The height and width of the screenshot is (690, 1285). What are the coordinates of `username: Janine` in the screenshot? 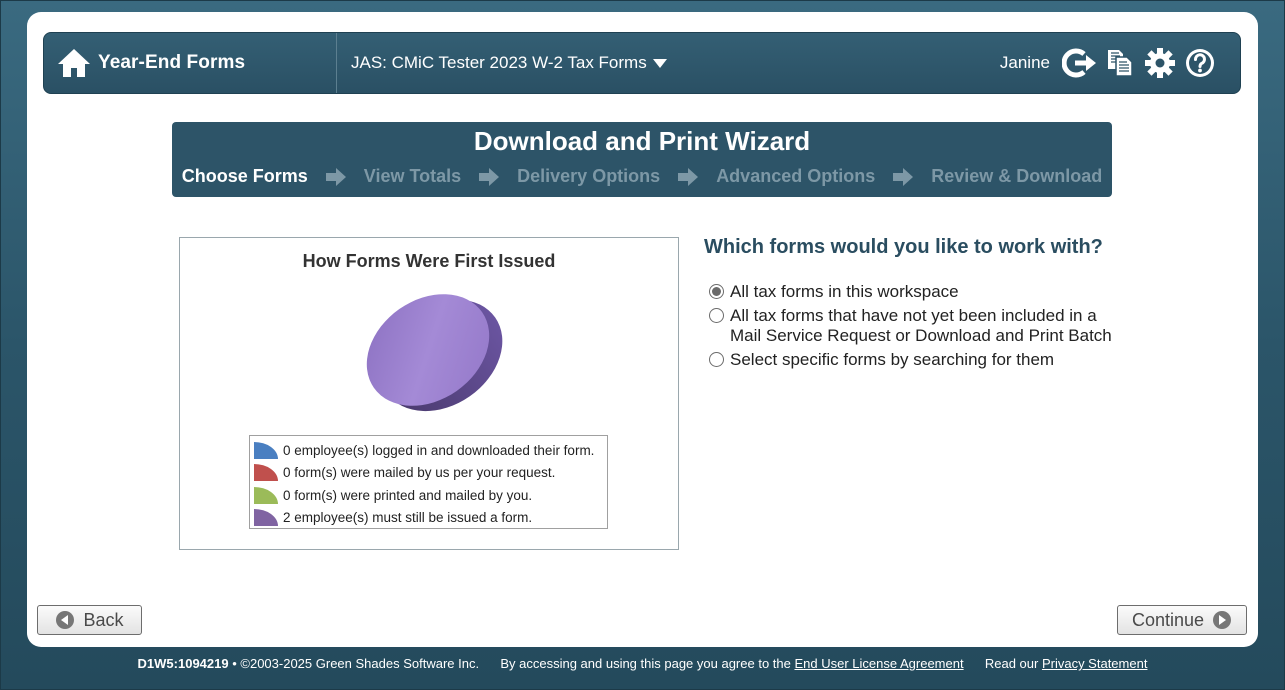 It's located at (1024, 62).